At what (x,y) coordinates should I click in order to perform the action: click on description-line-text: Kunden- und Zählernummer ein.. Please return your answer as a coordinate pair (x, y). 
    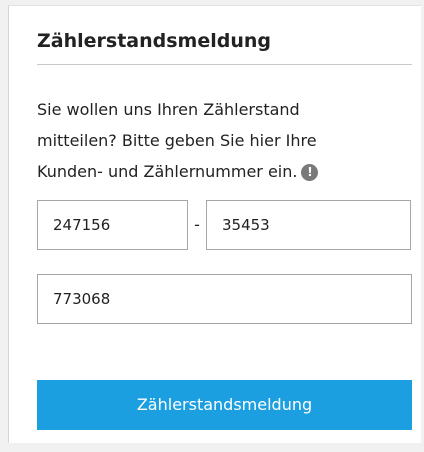
    Looking at the image, I should click on (167, 171).